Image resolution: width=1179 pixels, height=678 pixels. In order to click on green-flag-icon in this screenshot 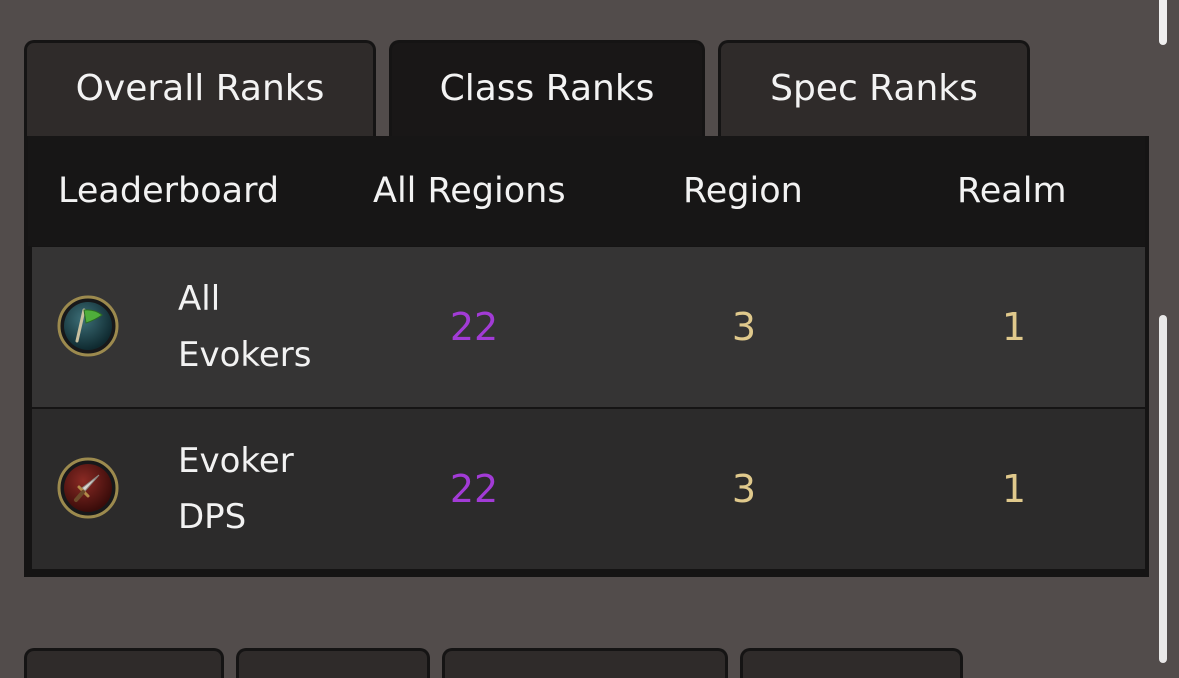, I will do `click(88, 326)`.